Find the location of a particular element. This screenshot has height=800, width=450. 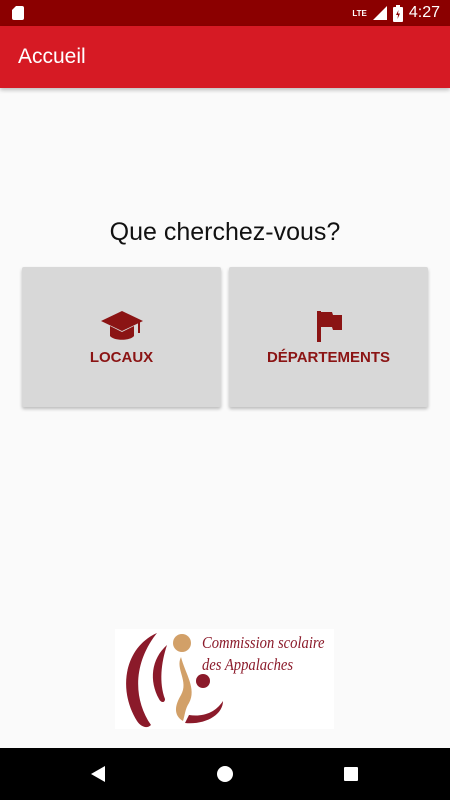

locaux-label: LOCAUX is located at coordinates (121, 357).